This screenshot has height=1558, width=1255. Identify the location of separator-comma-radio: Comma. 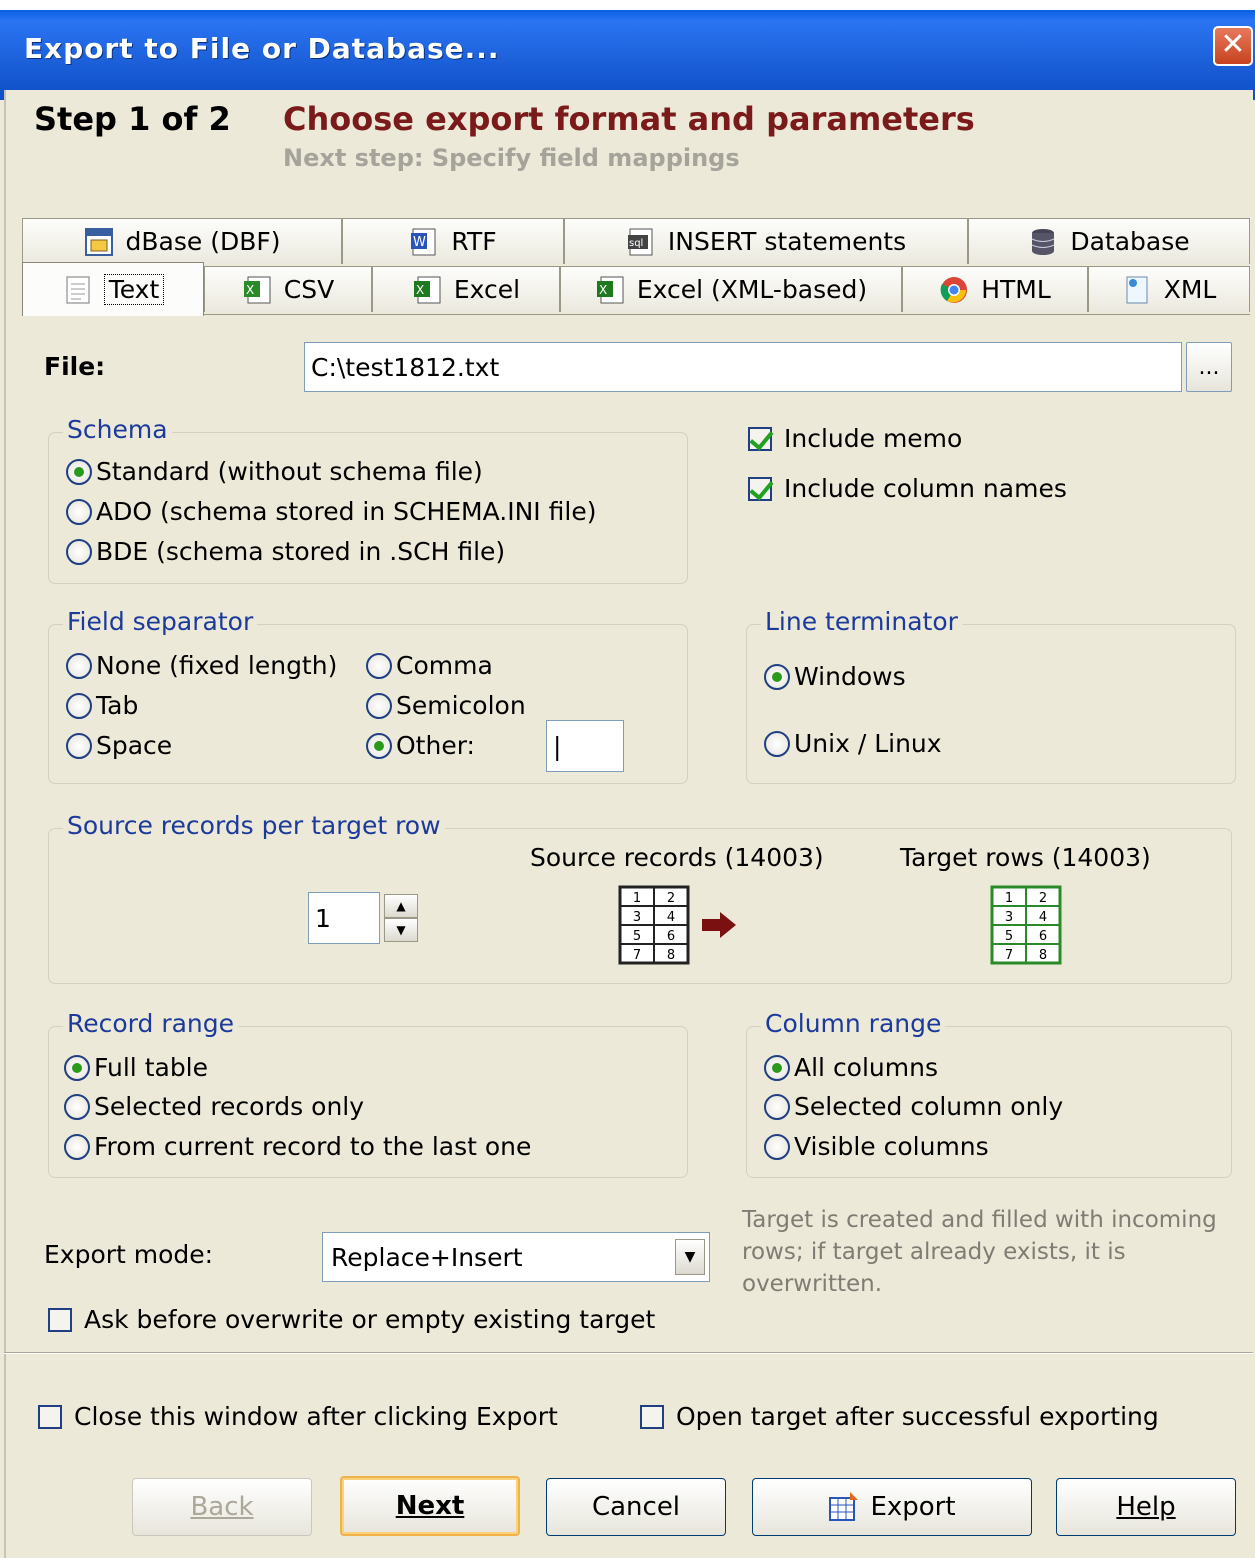
(429, 665).